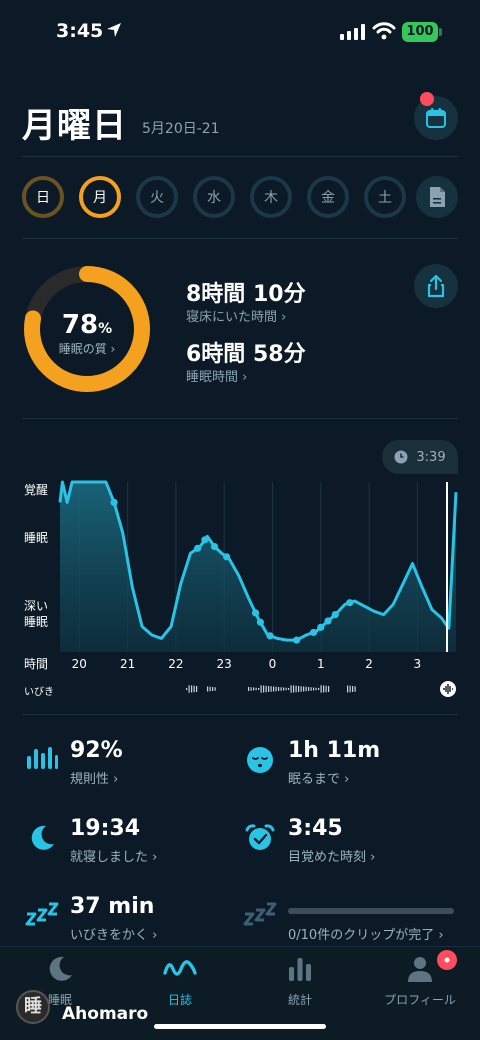 The height and width of the screenshot is (1040, 480). Describe the element at coordinates (369, 664) in the screenshot. I see `x-tick-label: 2` at that location.